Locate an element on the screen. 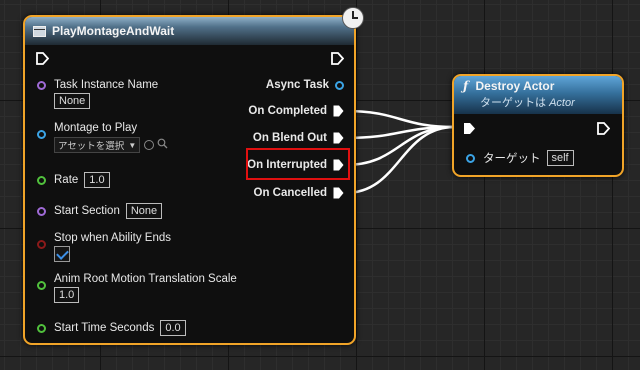 This screenshot has height=370, width=640. start-section-pin: Start Section None is located at coordinates (100, 211).